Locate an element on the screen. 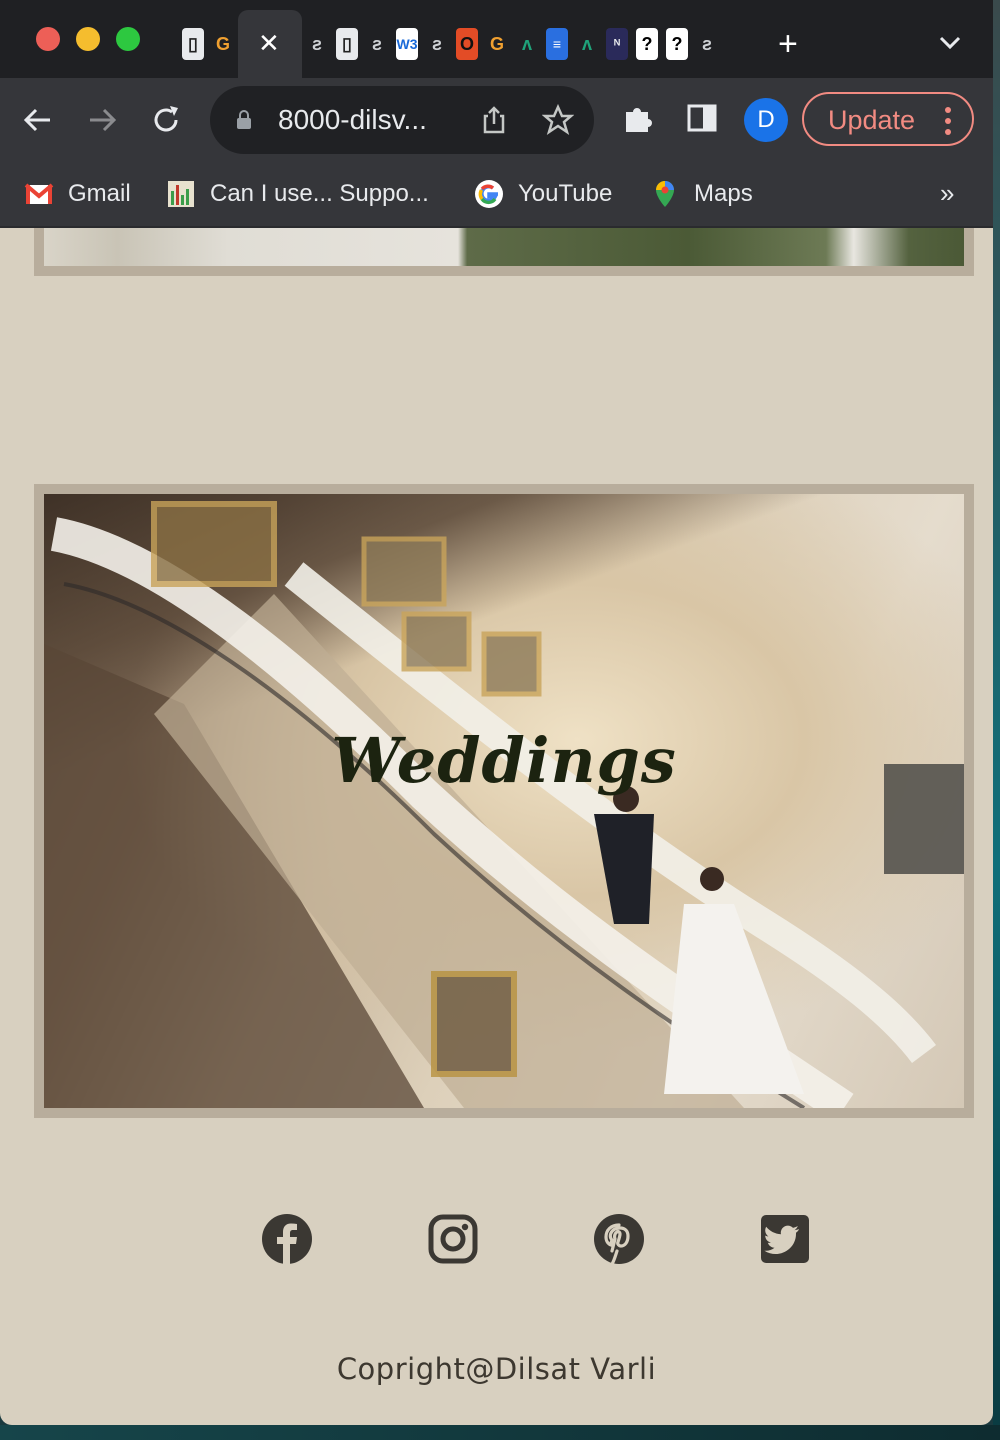 Image resolution: width=1000 pixels, height=1440 pixels. caniuse-icon is located at coordinates (181, 194).